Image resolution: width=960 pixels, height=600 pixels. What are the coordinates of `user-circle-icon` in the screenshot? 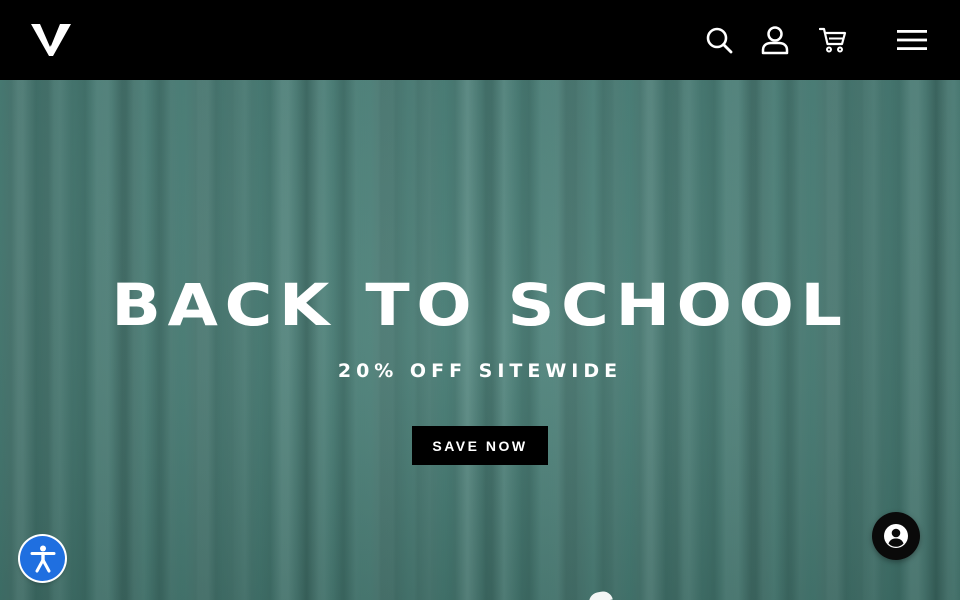 It's located at (896, 536).